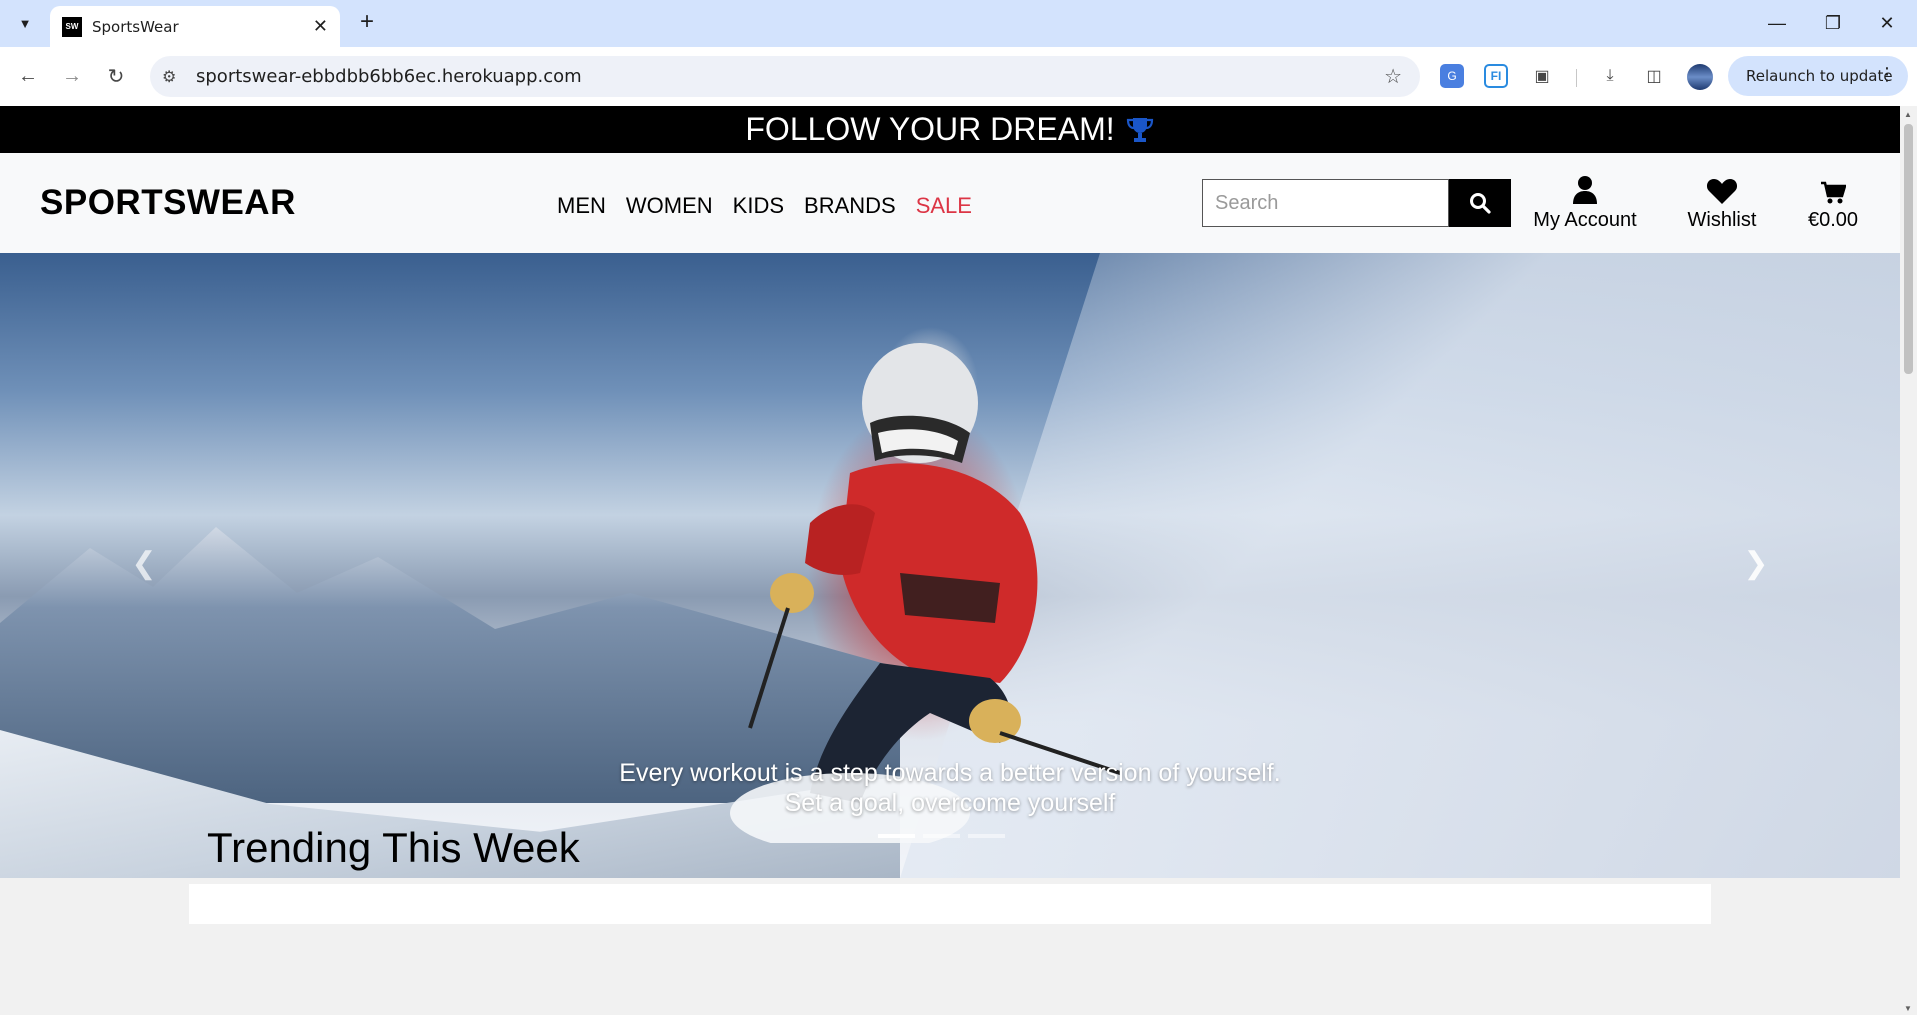  What do you see at coordinates (144, 563) in the screenshot?
I see `carousel-prev-icon: ❮` at bounding box center [144, 563].